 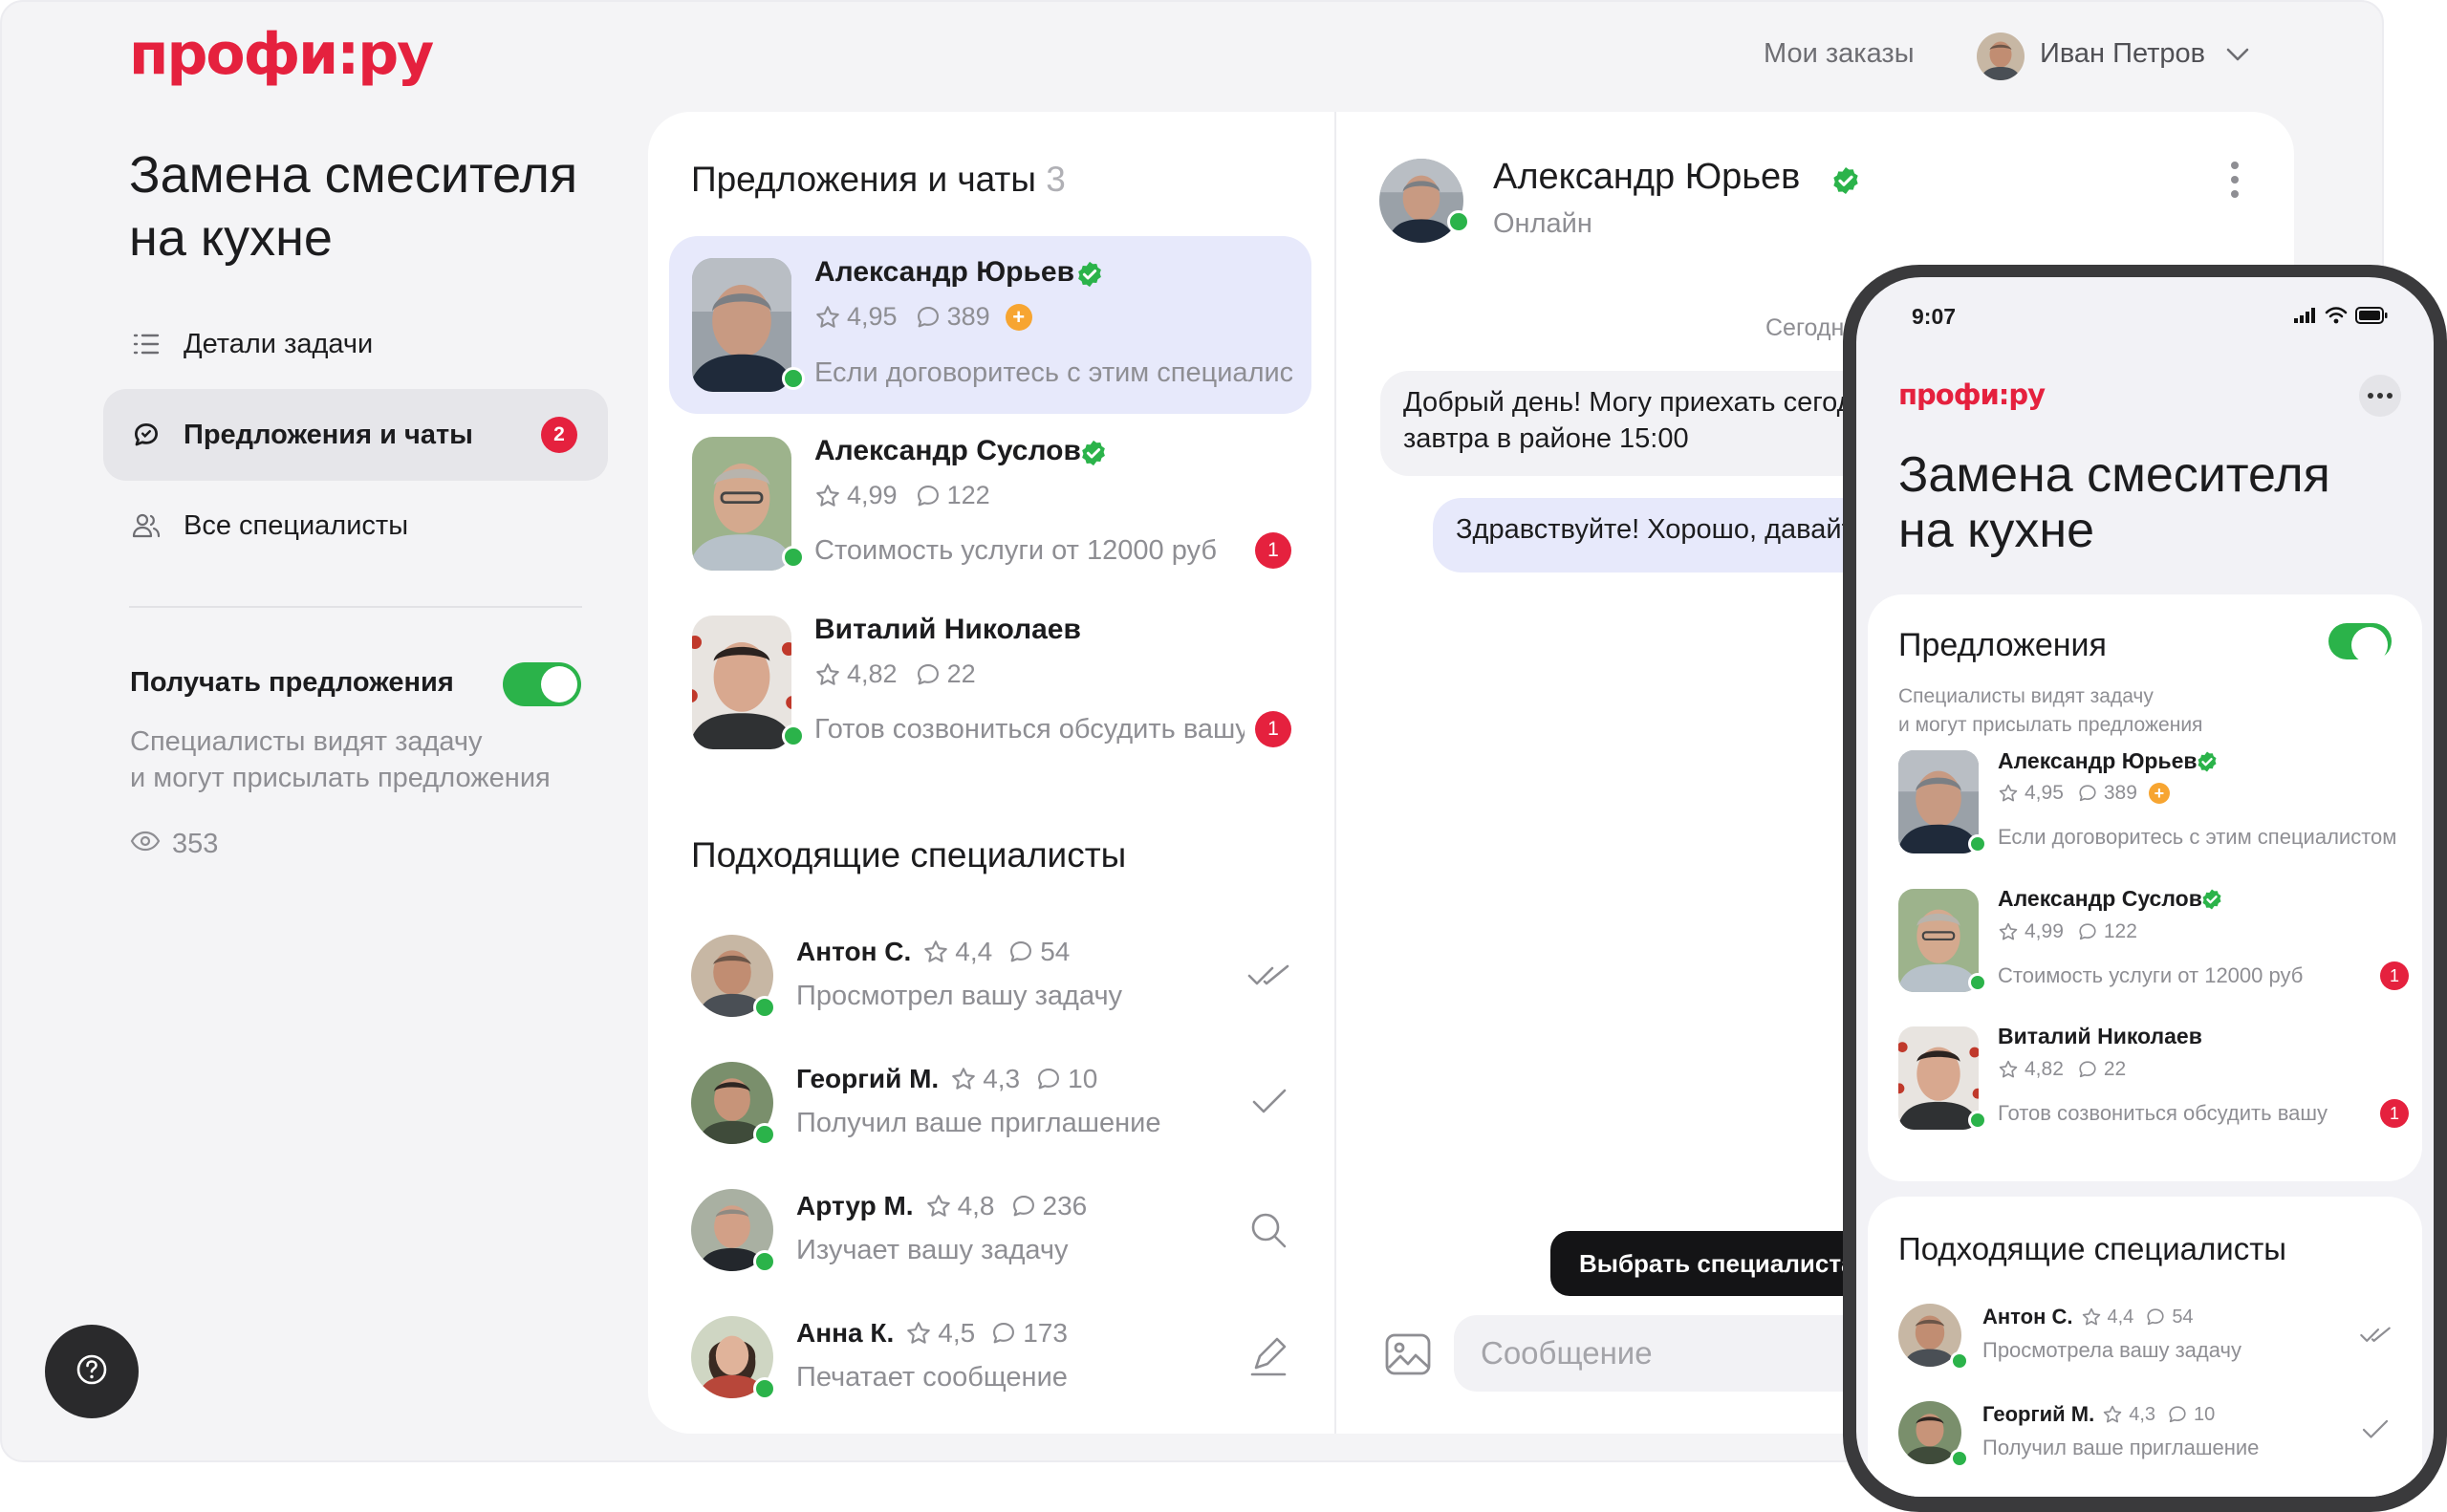 I want to click on specialist-row: Георгий М. 4,3 10 Получил ваше приглашение, so click(x=990, y=1102).